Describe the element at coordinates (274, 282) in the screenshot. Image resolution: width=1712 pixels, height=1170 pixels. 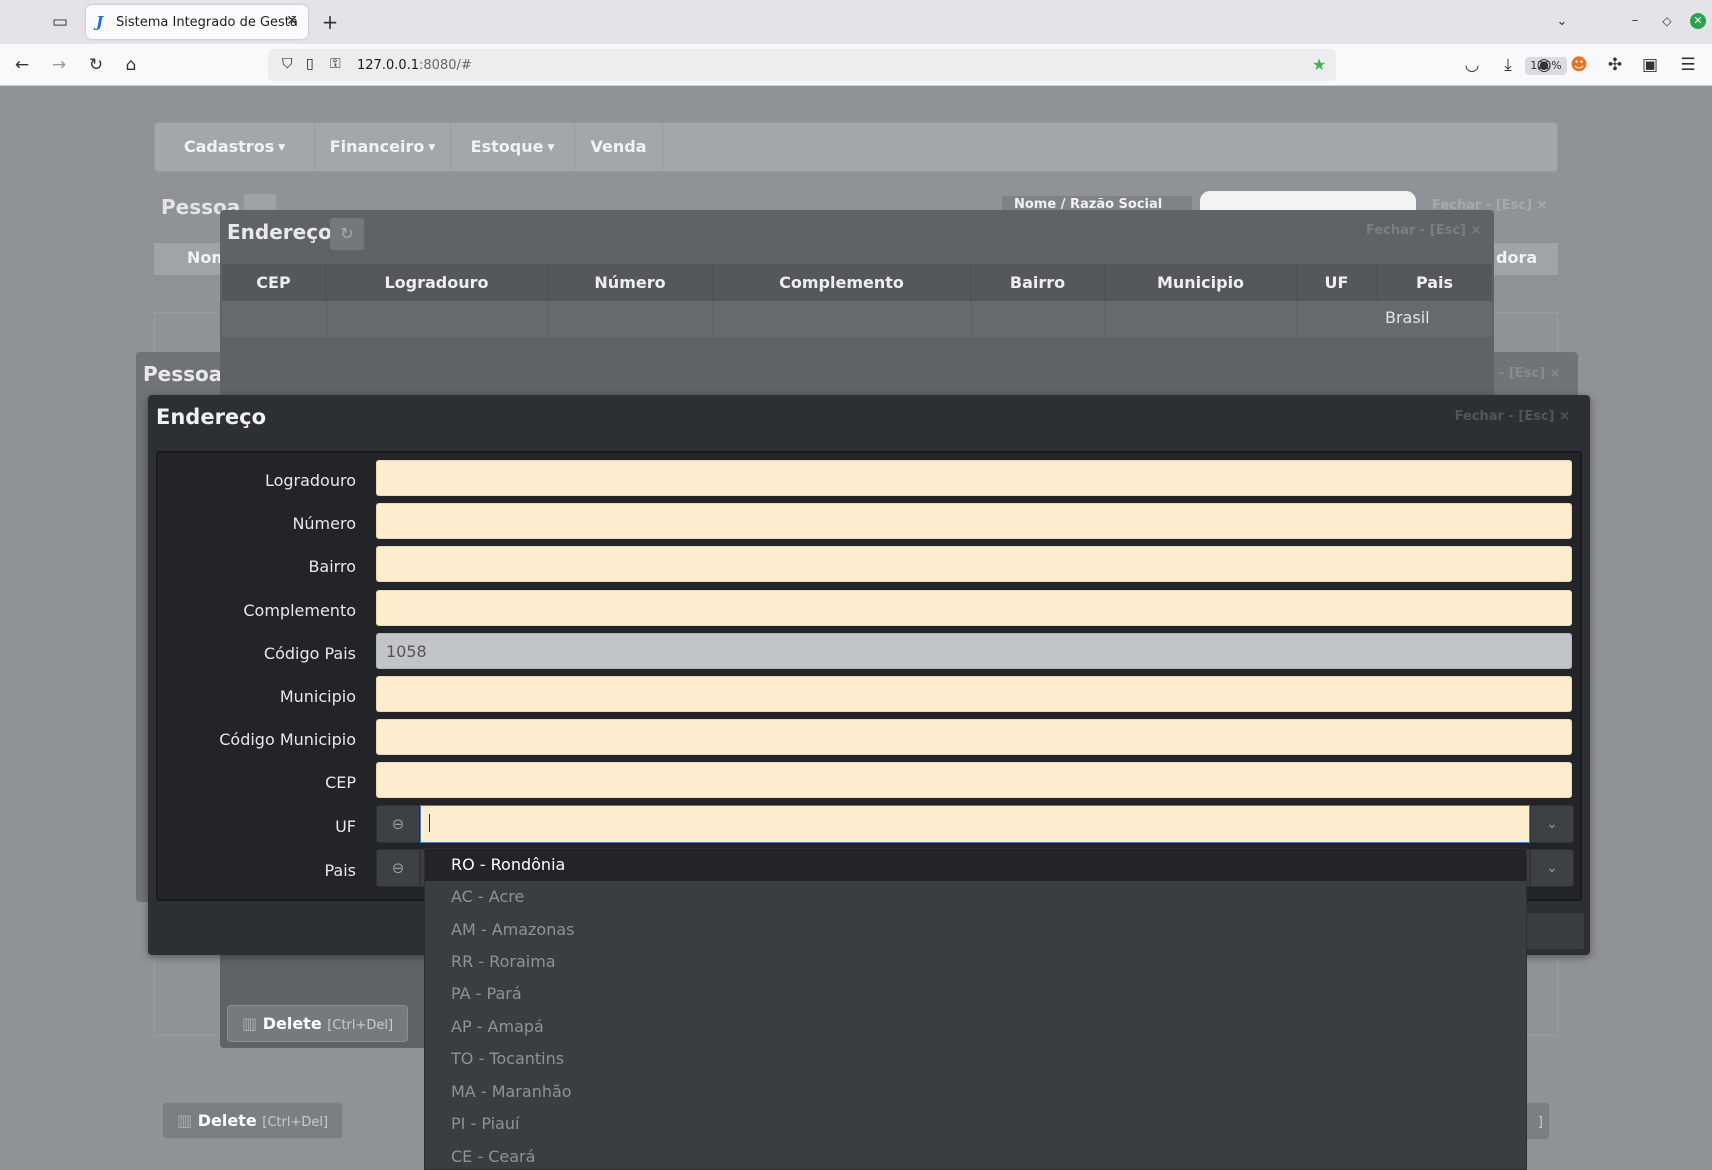
I see `col-cep: CEP` at that location.